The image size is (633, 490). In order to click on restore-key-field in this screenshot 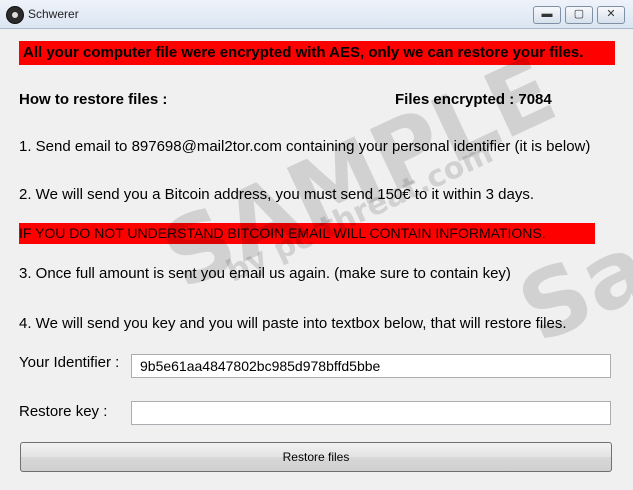, I will do `click(371, 413)`.